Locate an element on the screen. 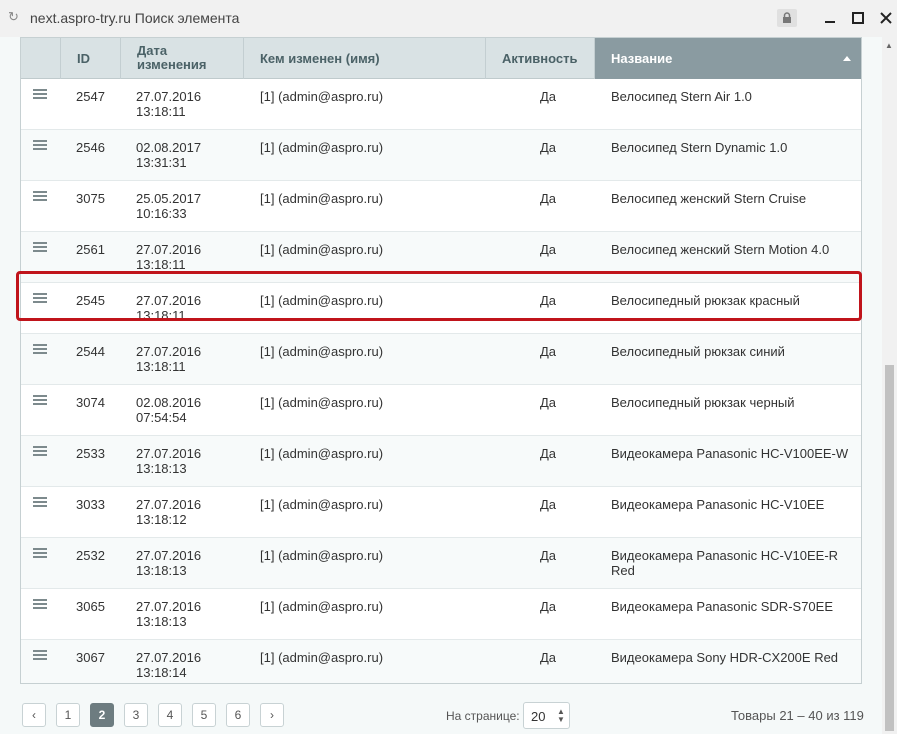 This screenshot has height=734, width=897. total-count: Товары 21 – 40 из 119 is located at coordinates (797, 715).